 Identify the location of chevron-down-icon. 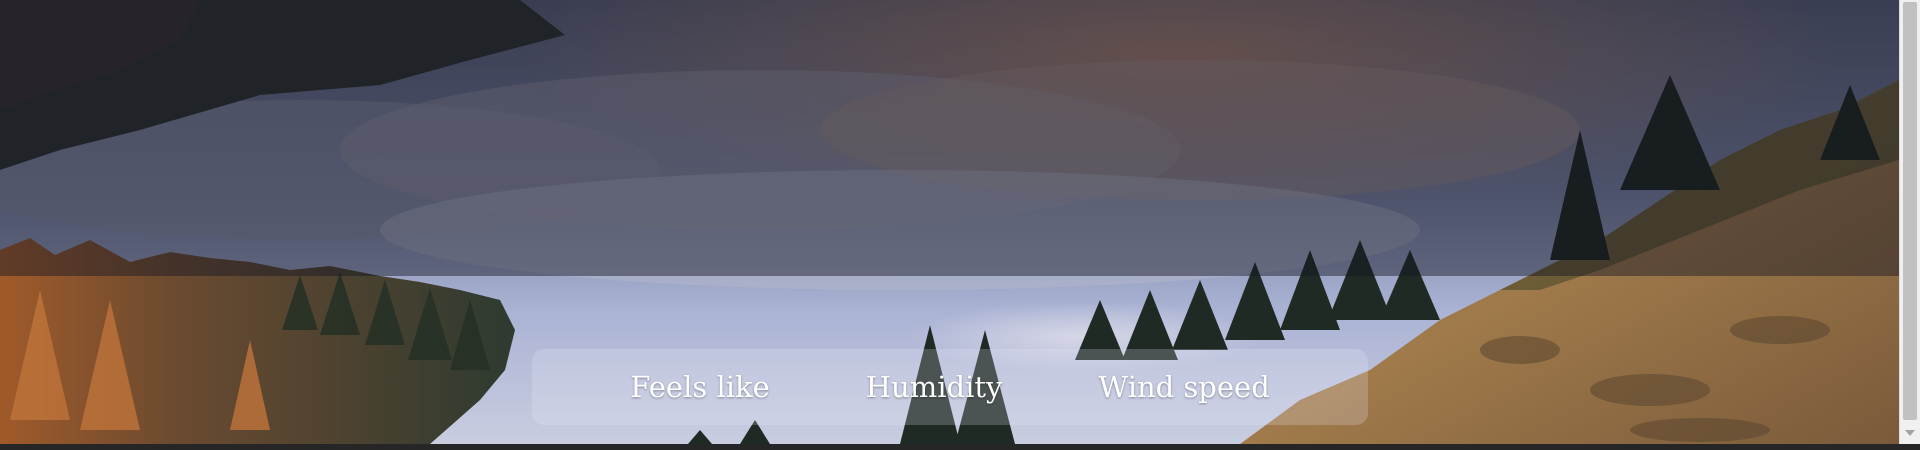
(1910, 433).